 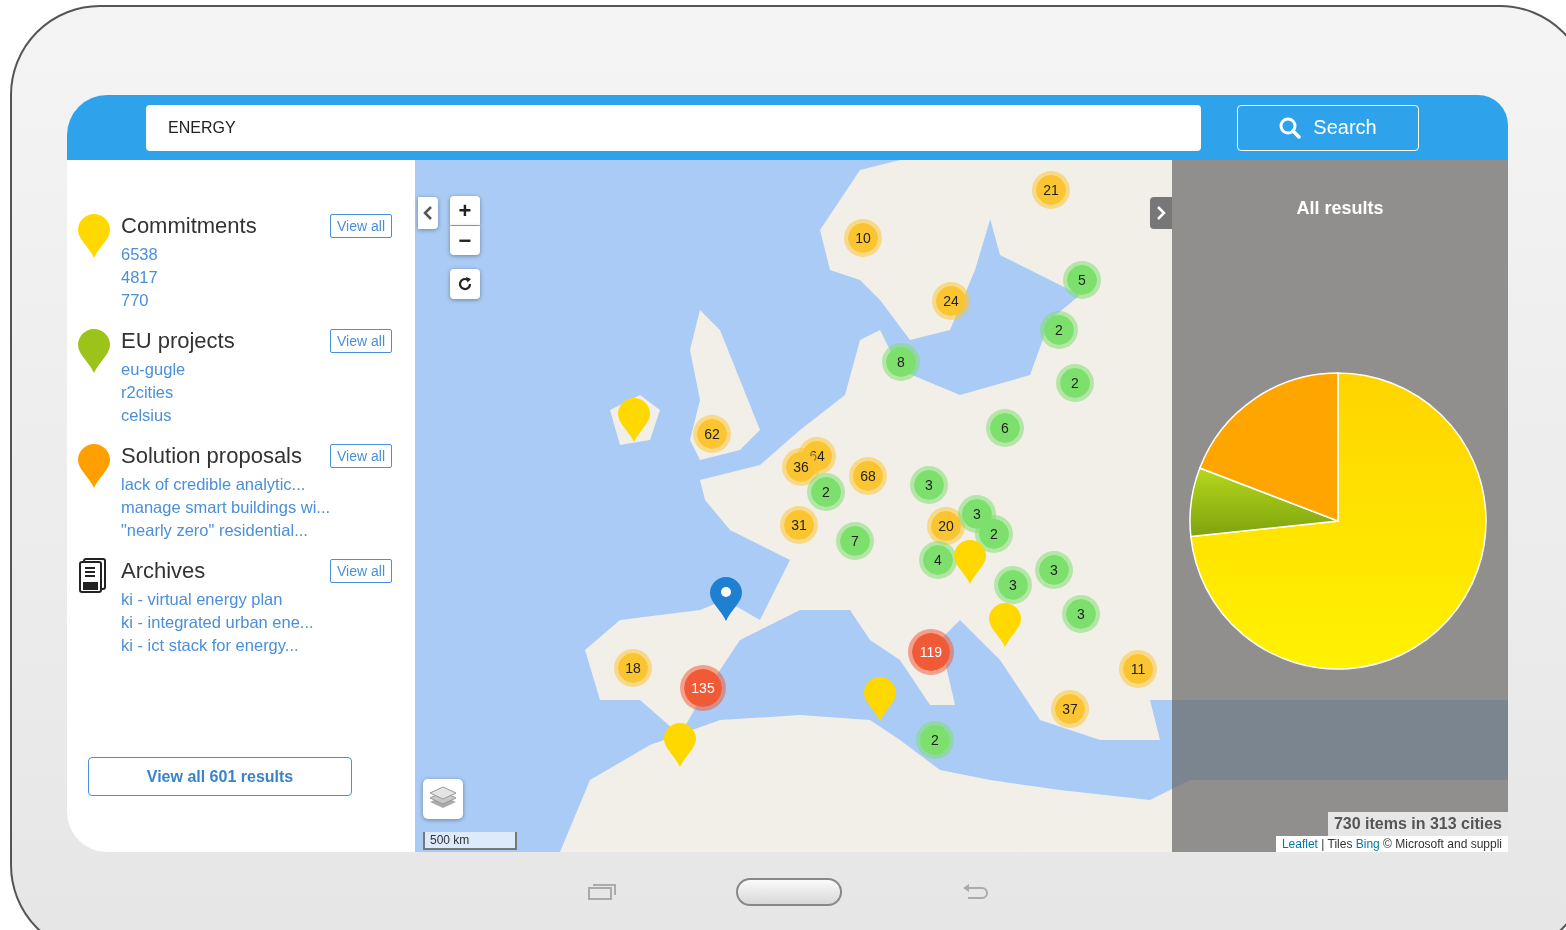 I want to click on category-title: Commitments, so click(x=189, y=226).